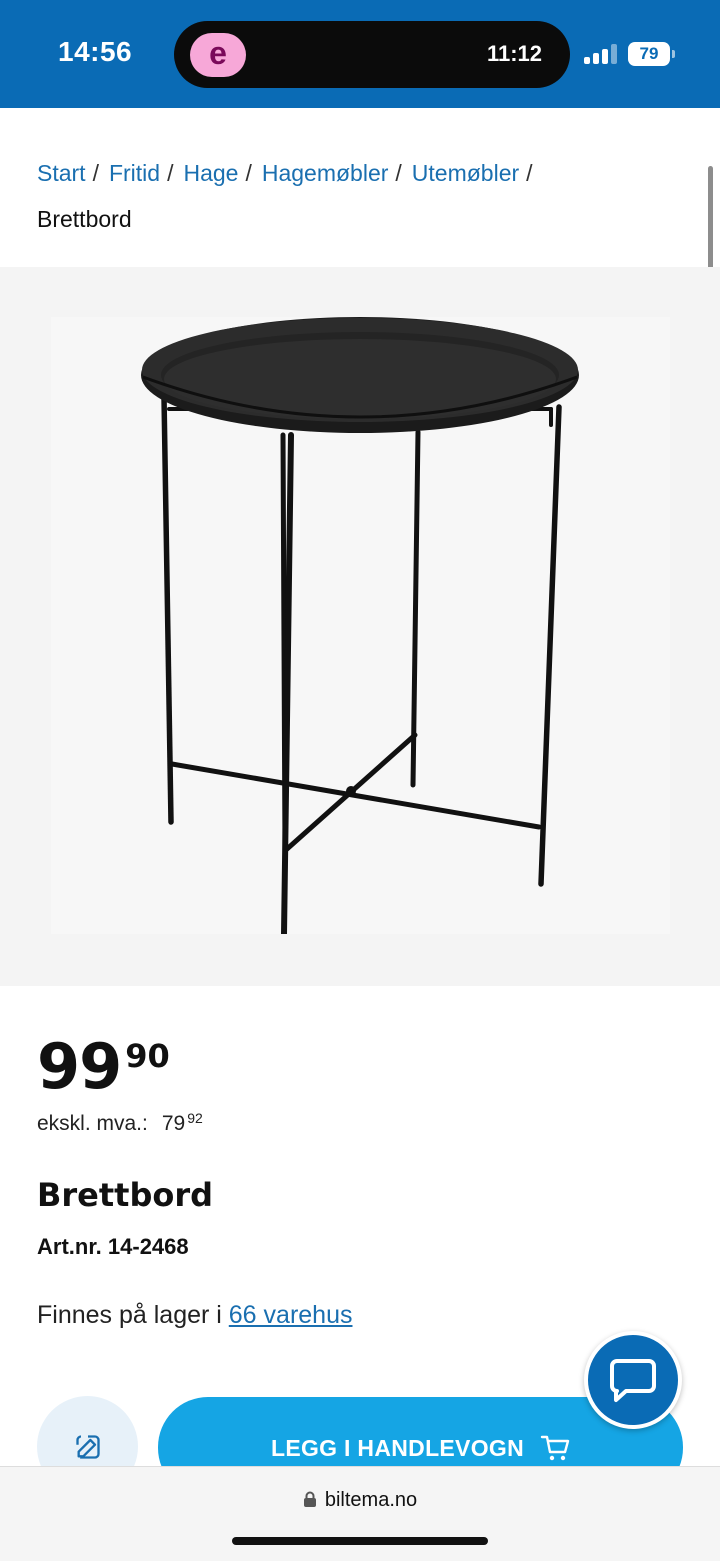 Image resolution: width=720 pixels, height=1561 pixels. Describe the element at coordinates (309, 1499) in the screenshot. I see `lock-icon` at that location.